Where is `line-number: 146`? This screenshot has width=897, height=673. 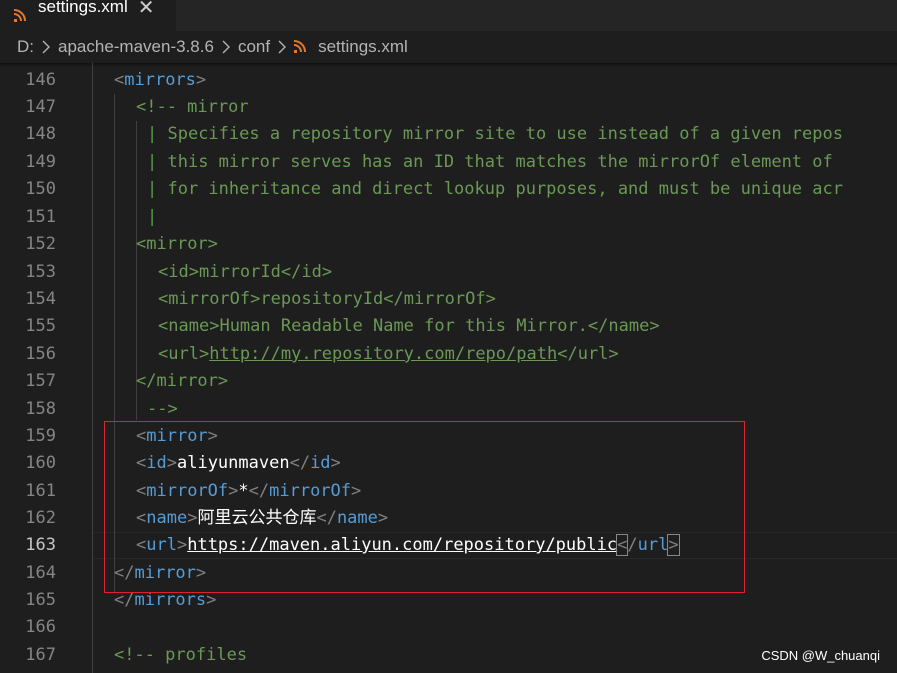
line-number: 146 is located at coordinates (40, 80).